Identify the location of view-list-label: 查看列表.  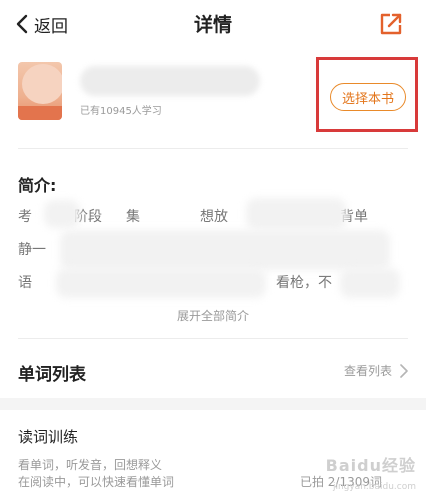
(367, 371).